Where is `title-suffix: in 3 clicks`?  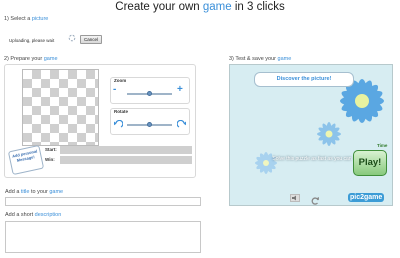
title-suffix: in 3 clicks is located at coordinates (258, 7).